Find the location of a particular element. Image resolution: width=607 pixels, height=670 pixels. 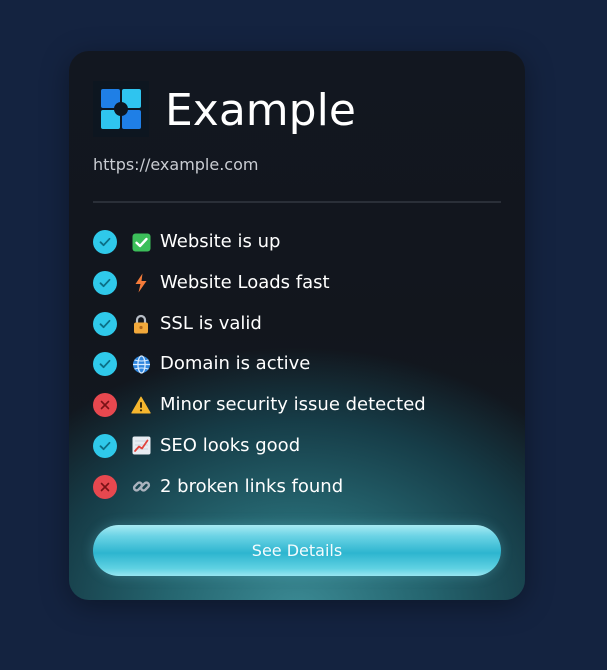

check-item-domain: Domain is active is located at coordinates (259, 364).